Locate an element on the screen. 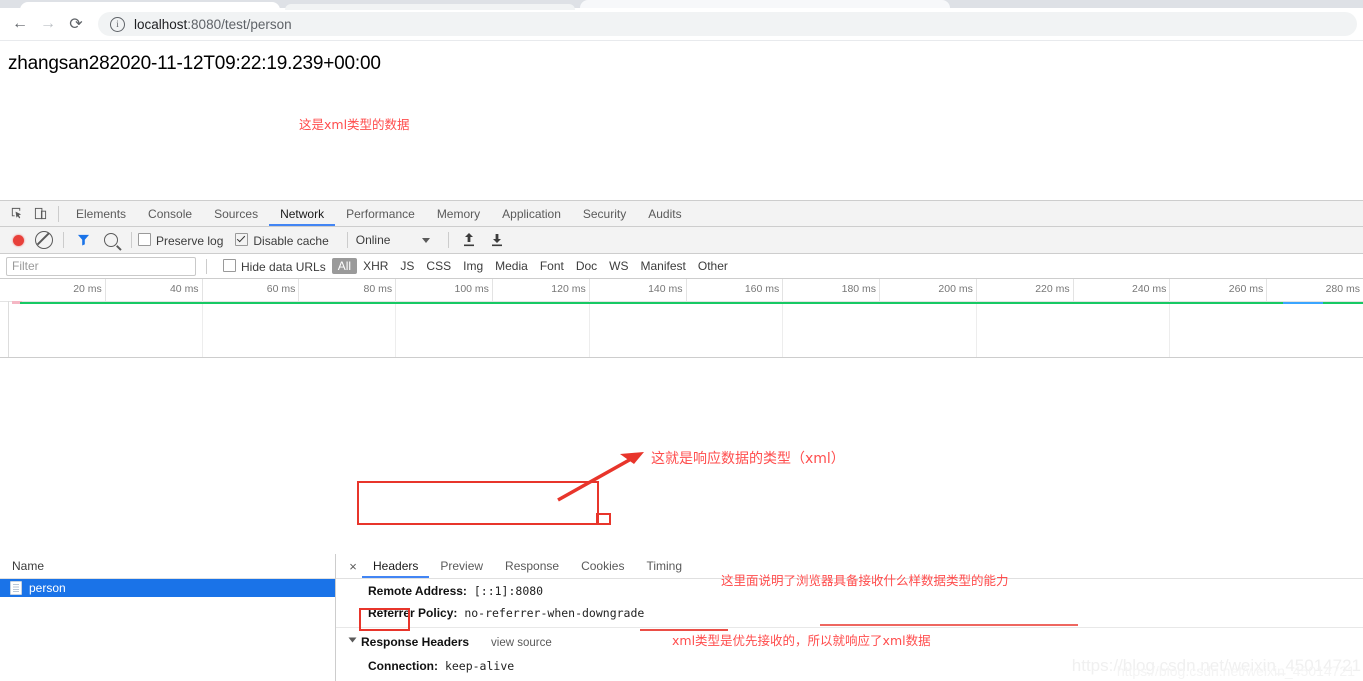 Image resolution: width=1363 pixels, height=681 pixels. request-name: person is located at coordinates (47, 588).